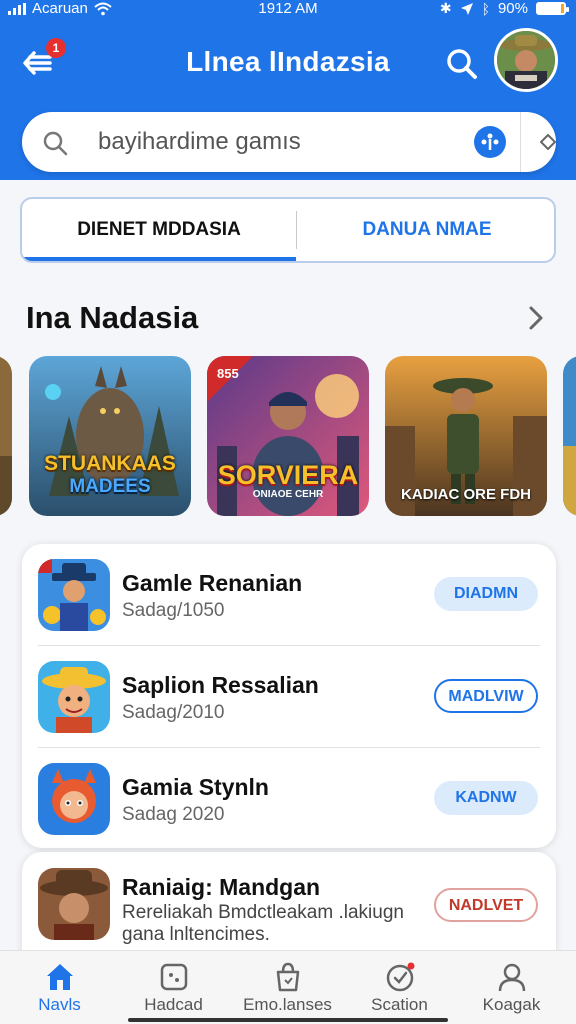 This screenshot has width=576, height=1024. What do you see at coordinates (112, 317) in the screenshot?
I see `section-title: Ina Nadasia` at bounding box center [112, 317].